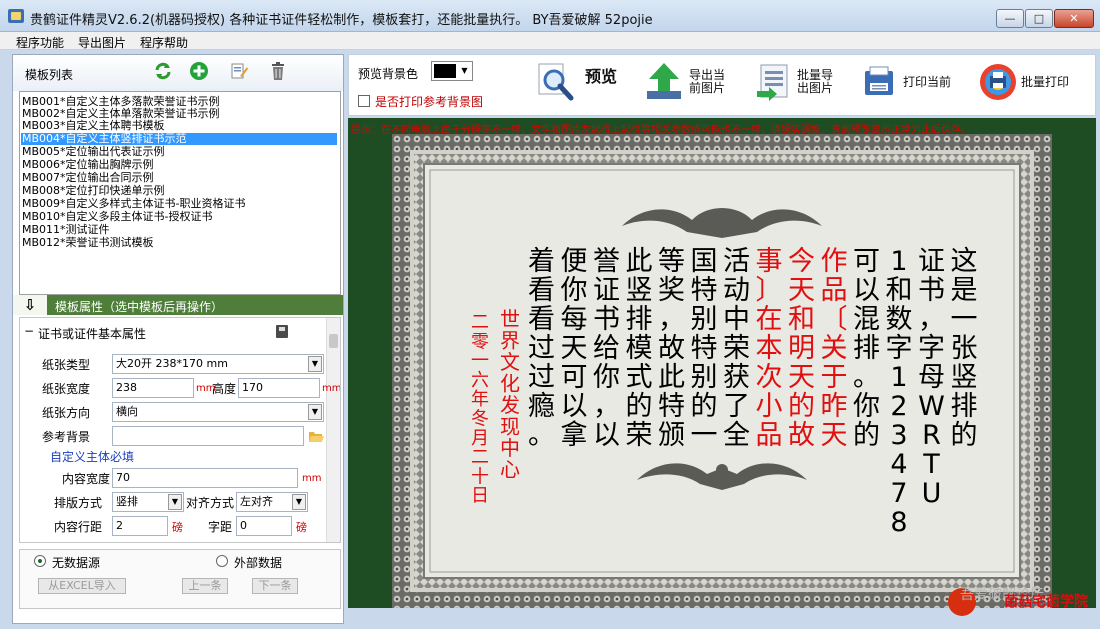  What do you see at coordinates (264, 526) in the screenshot?
I see `char-spacing-input: 0` at bounding box center [264, 526].